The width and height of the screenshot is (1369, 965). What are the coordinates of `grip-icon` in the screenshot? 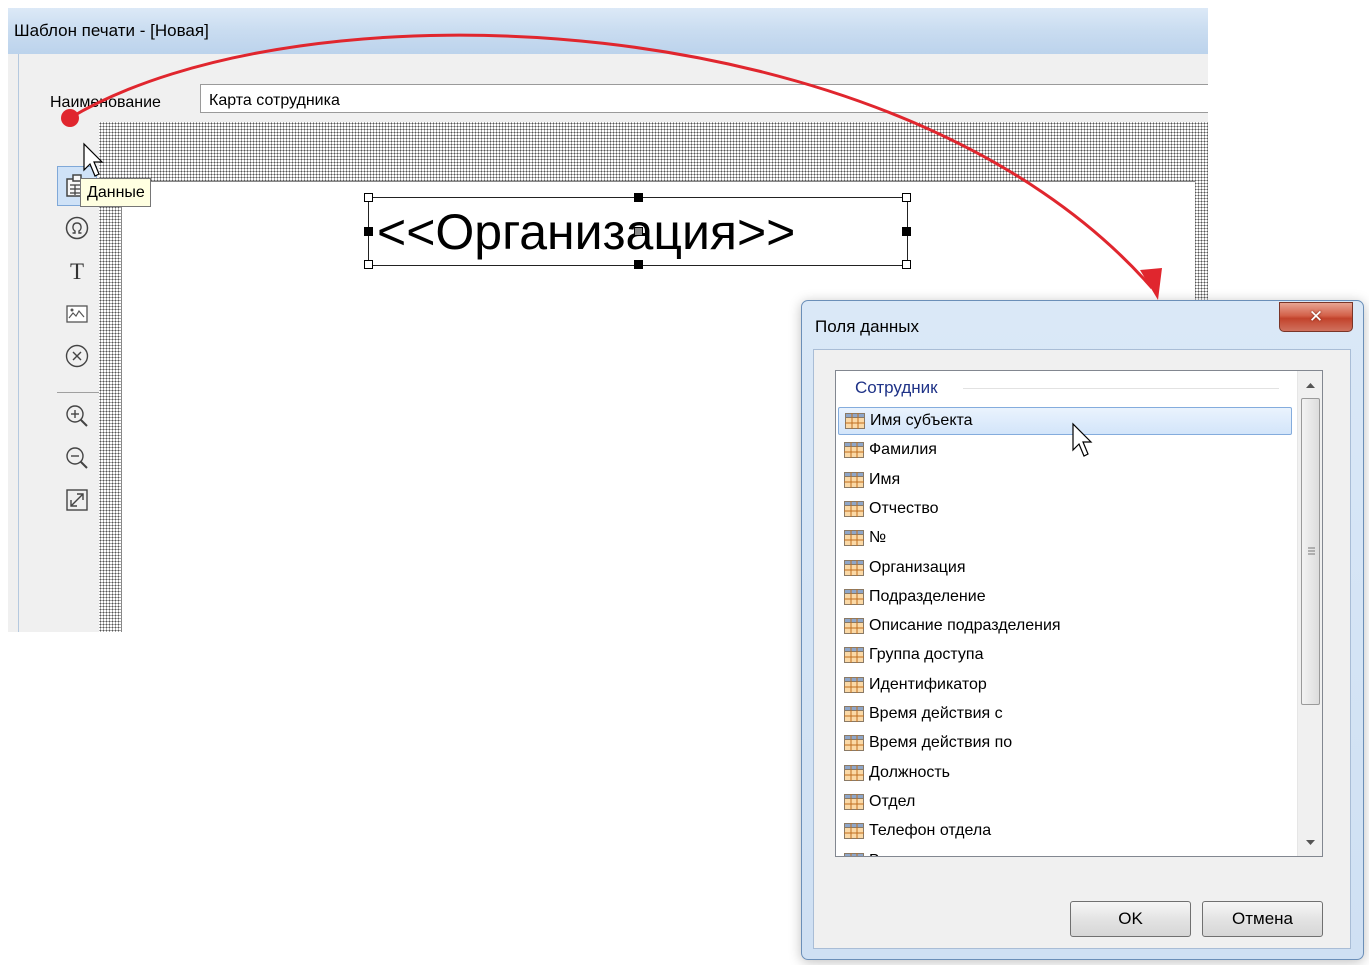 It's located at (1311, 551).